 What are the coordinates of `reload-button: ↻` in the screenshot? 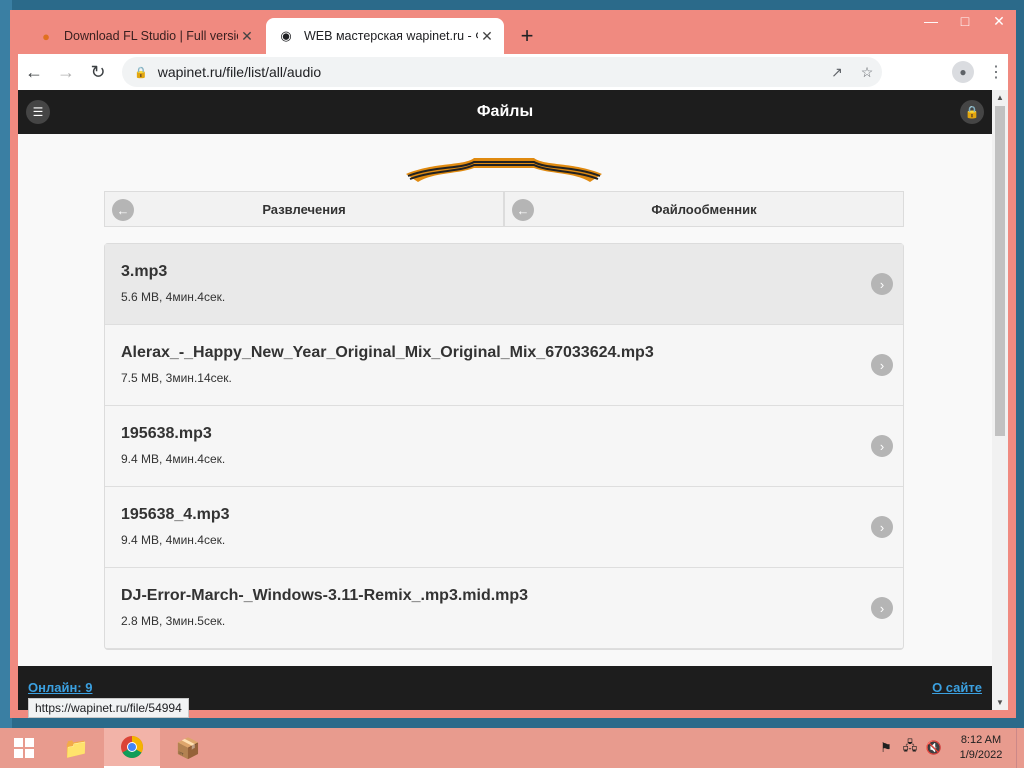 It's located at (98, 72).